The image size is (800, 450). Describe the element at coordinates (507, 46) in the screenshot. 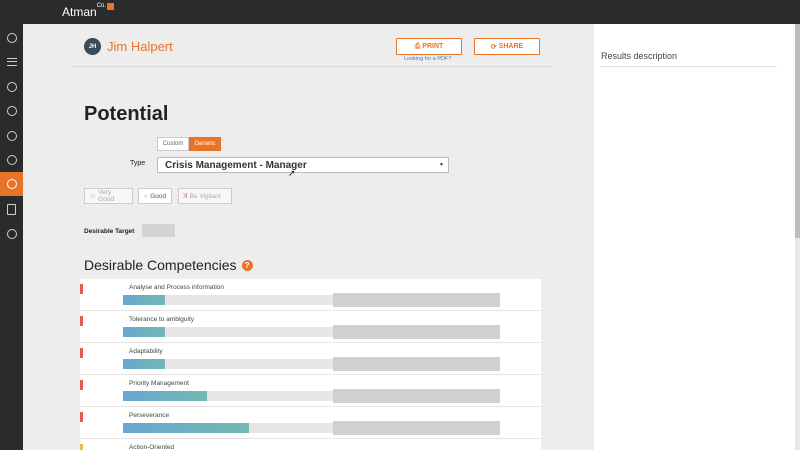

I see `share-button: ⟳ SHARE` at that location.